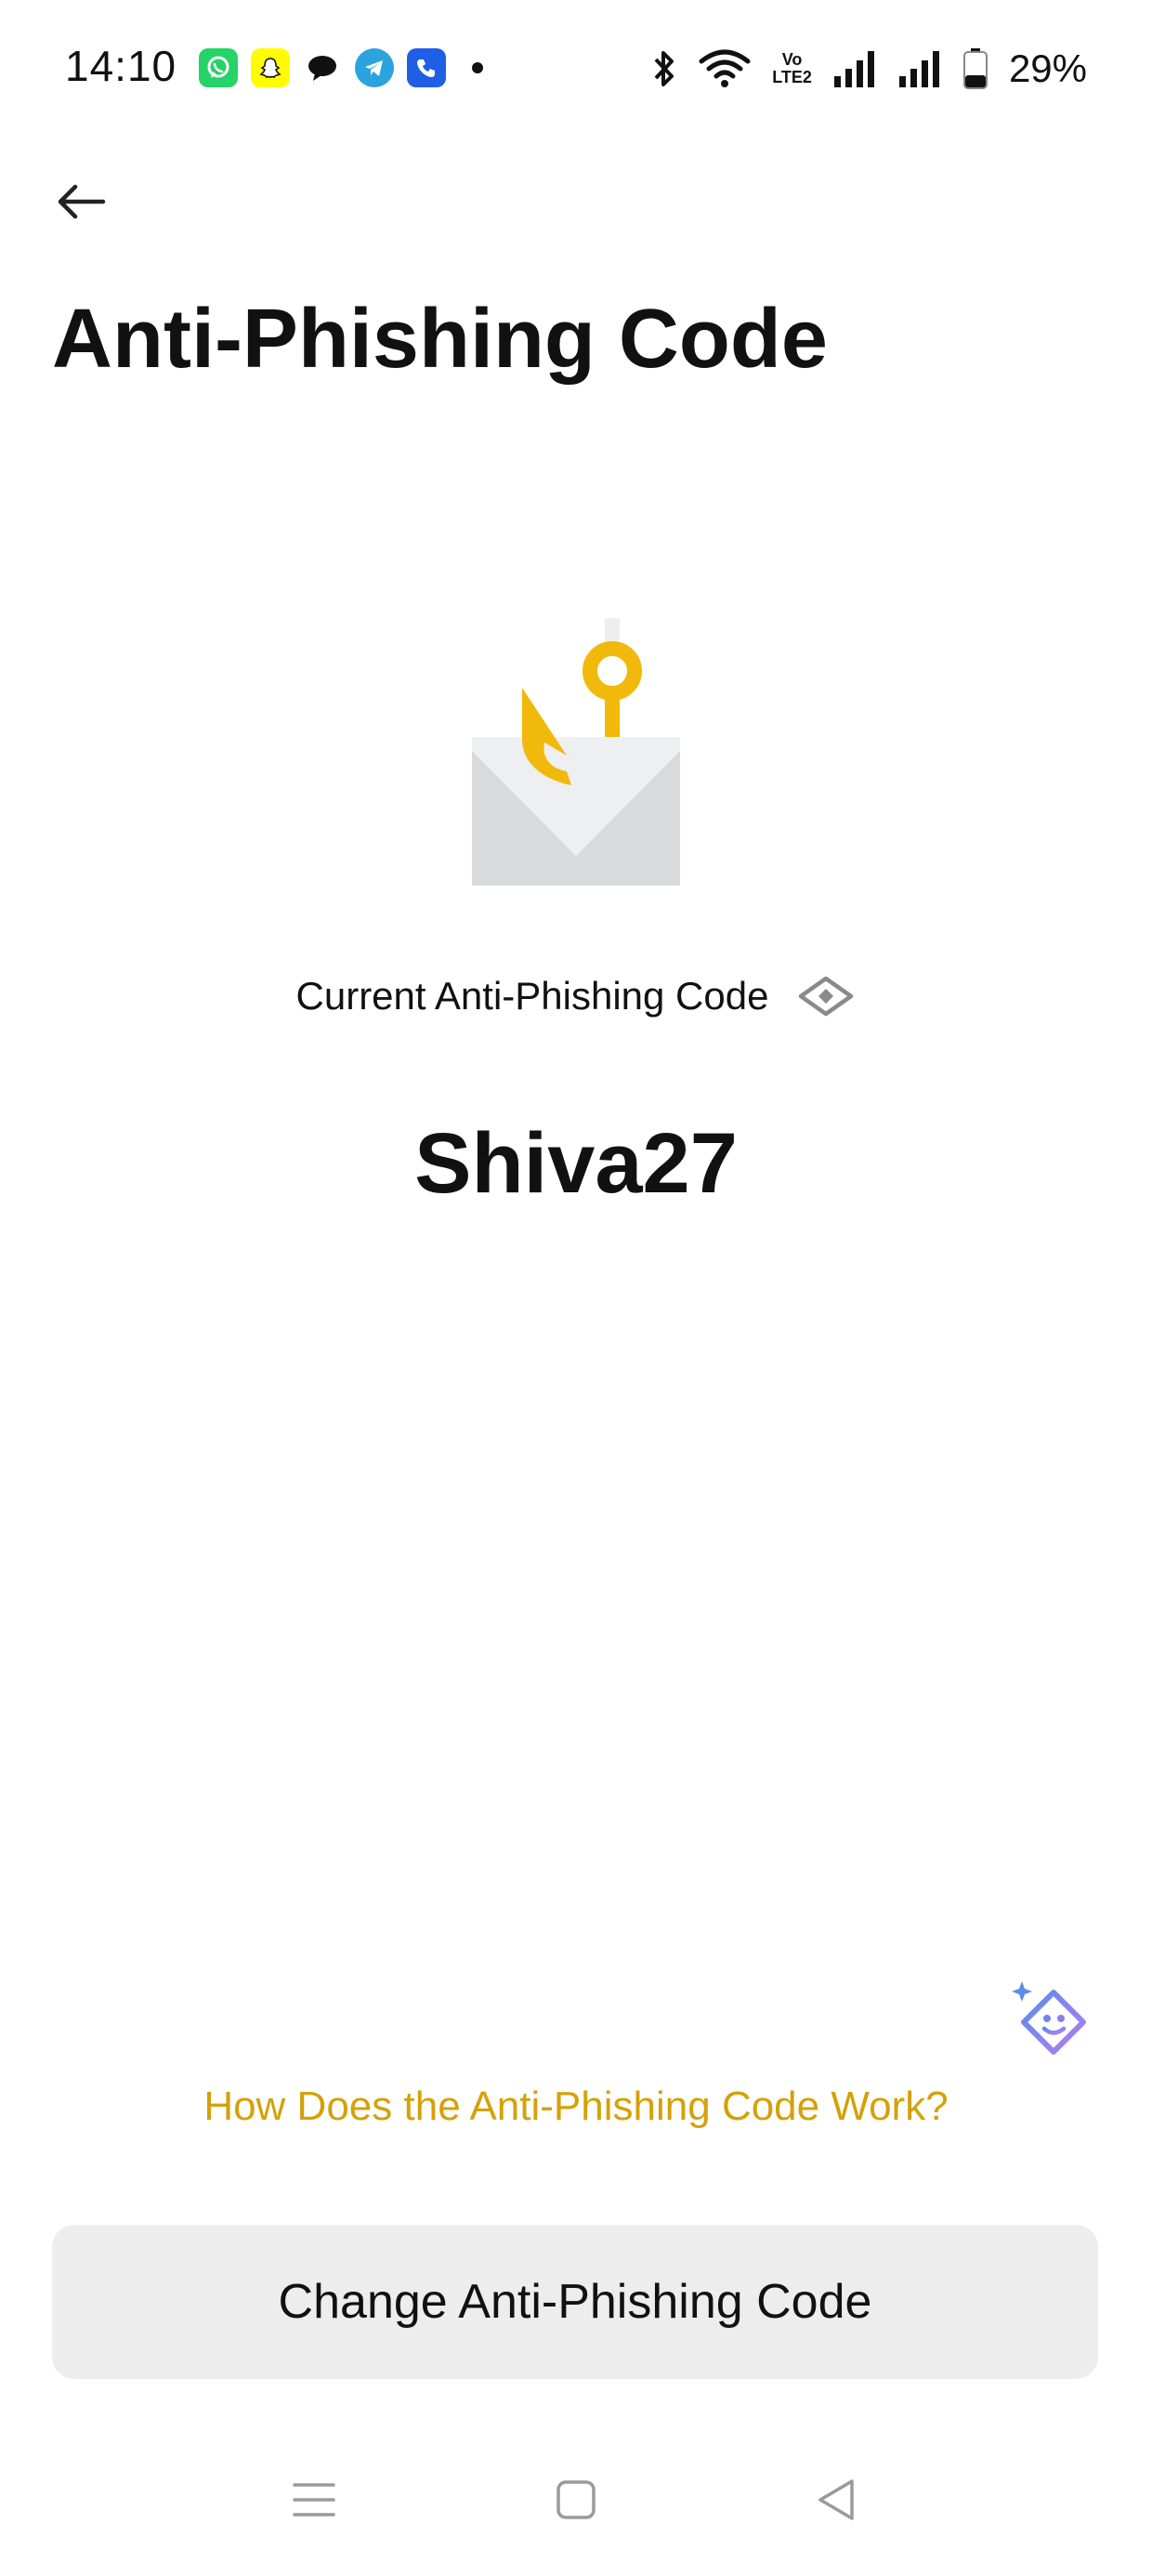  I want to click on battery-percent: 29%, so click(1047, 68).